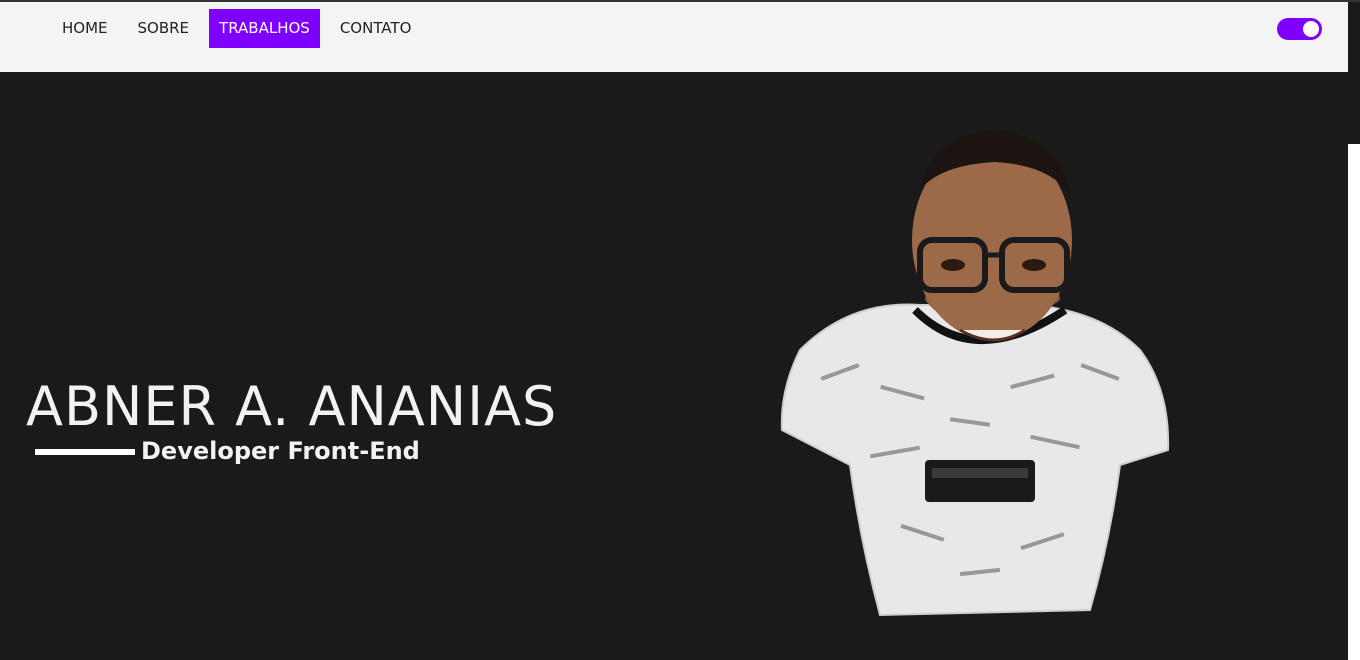 The image size is (1360, 660). Describe the element at coordinates (264, 28) in the screenshot. I see `nav-trabalhos-link: TRABALHOS` at that location.